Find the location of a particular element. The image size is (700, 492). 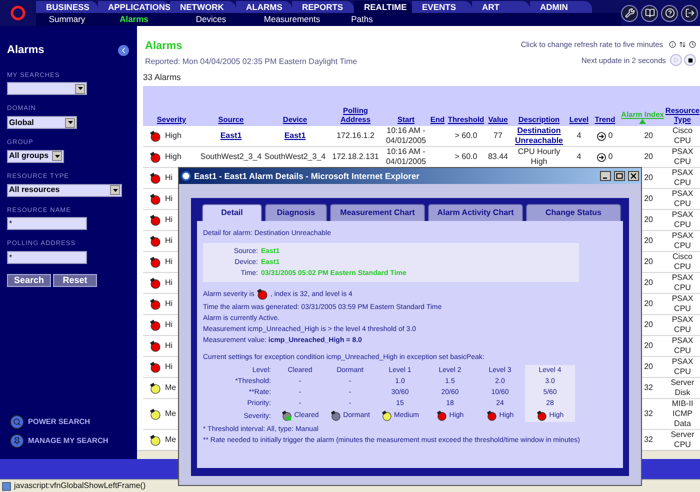

sidebar-title: Alarms is located at coordinates (25, 50).